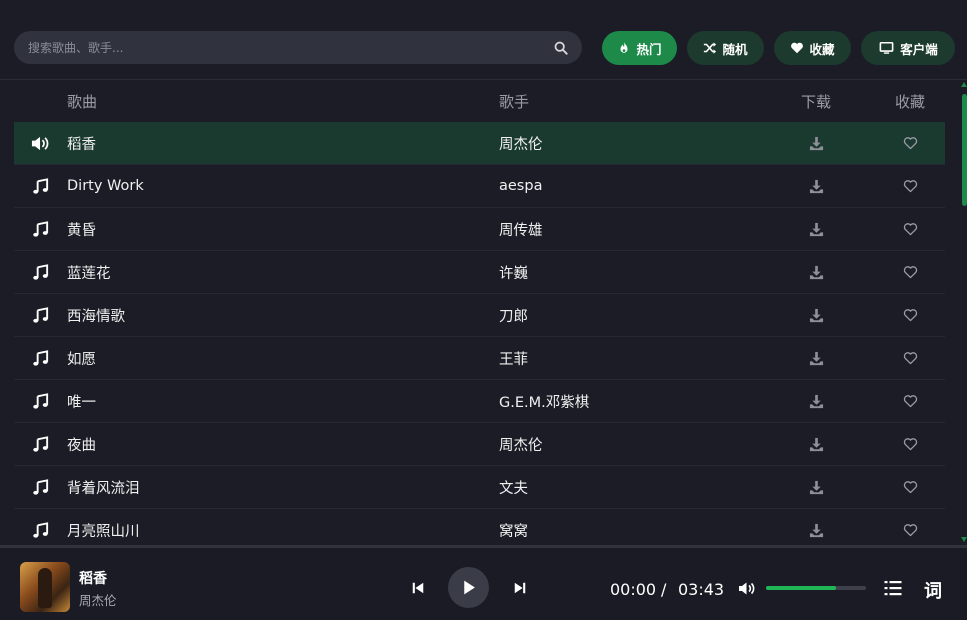 The image size is (967, 620). I want to click on table-row: 如愿 王菲, so click(479, 358).